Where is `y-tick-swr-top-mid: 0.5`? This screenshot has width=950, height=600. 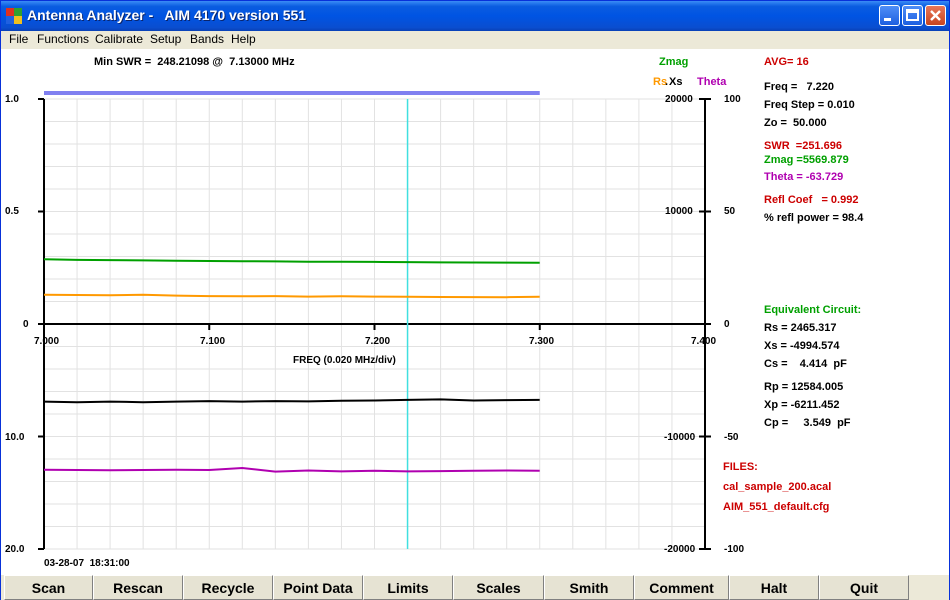 y-tick-swr-top-mid: 0.5 is located at coordinates (12, 211).